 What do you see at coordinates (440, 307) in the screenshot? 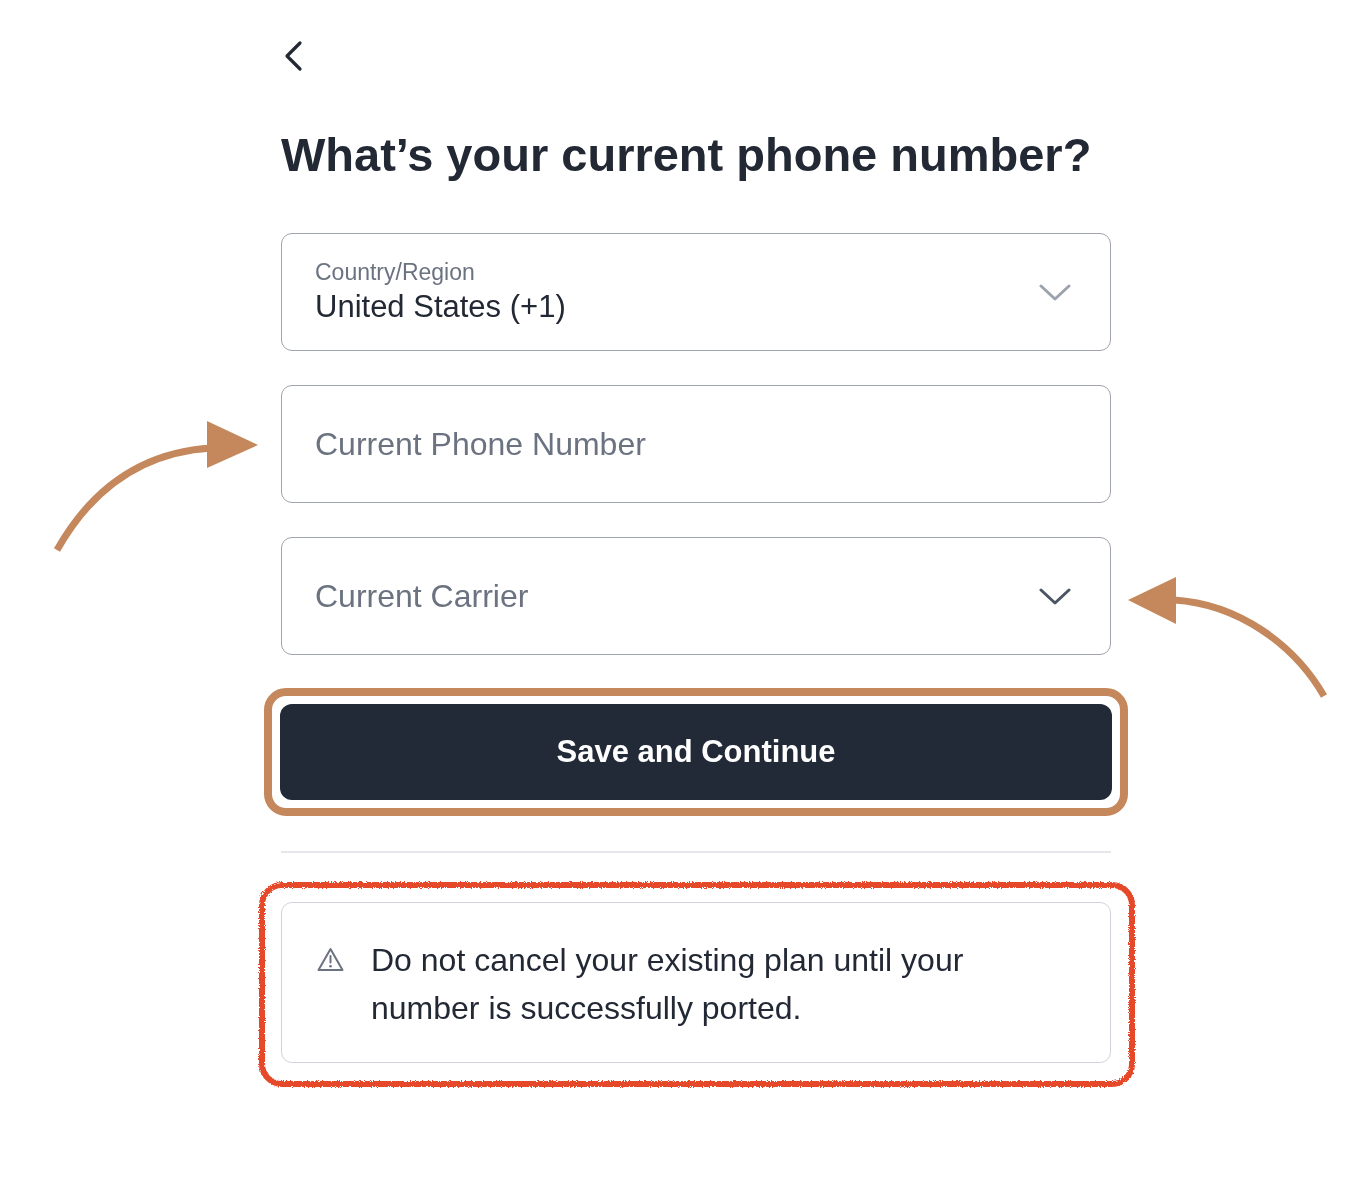
I see `selected-value: United States (+1)` at bounding box center [440, 307].